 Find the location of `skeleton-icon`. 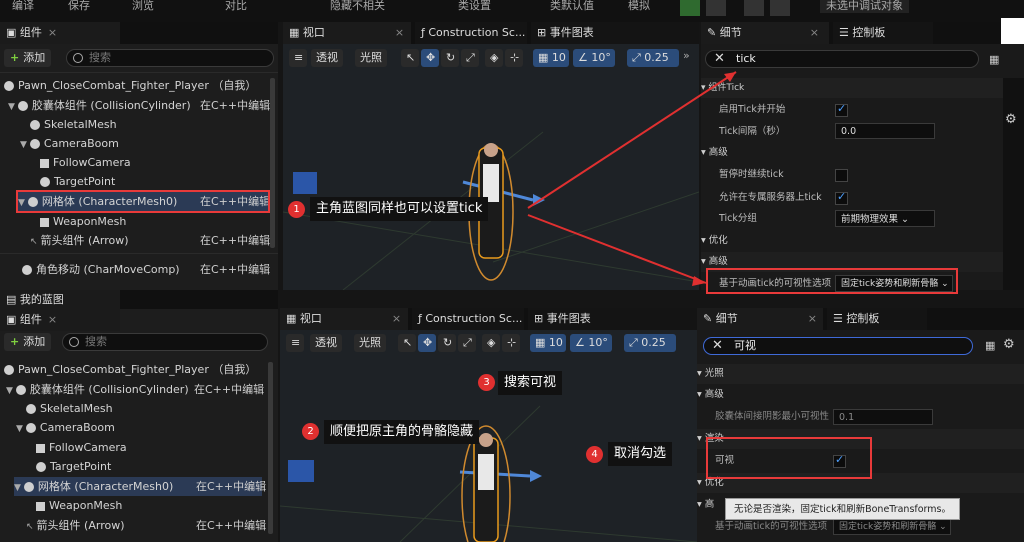

skeleton-icon is located at coordinates (31, 409).